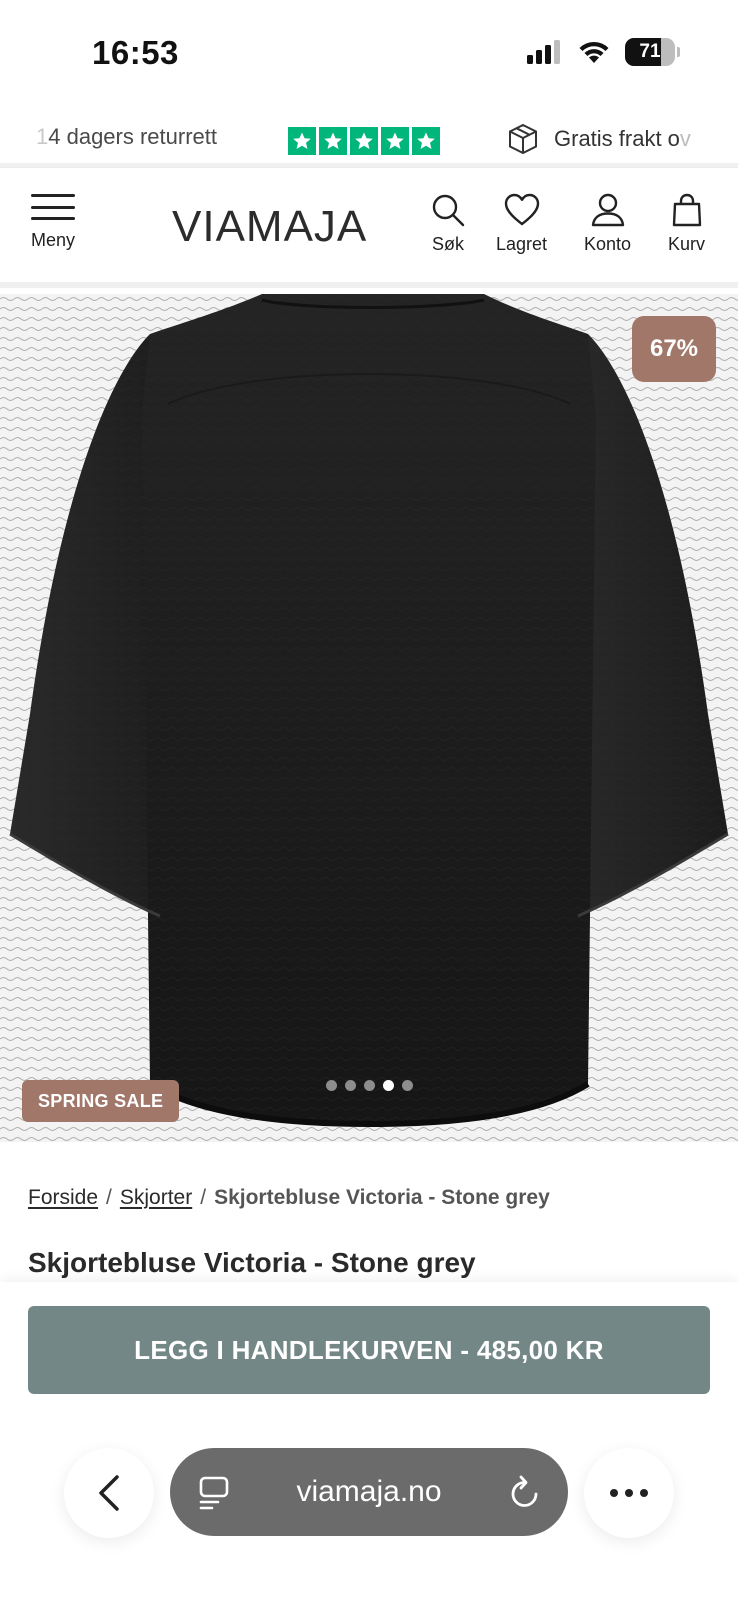 This screenshot has width=738, height=1600. I want to click on trustpilot-rating, so click(364, 141).